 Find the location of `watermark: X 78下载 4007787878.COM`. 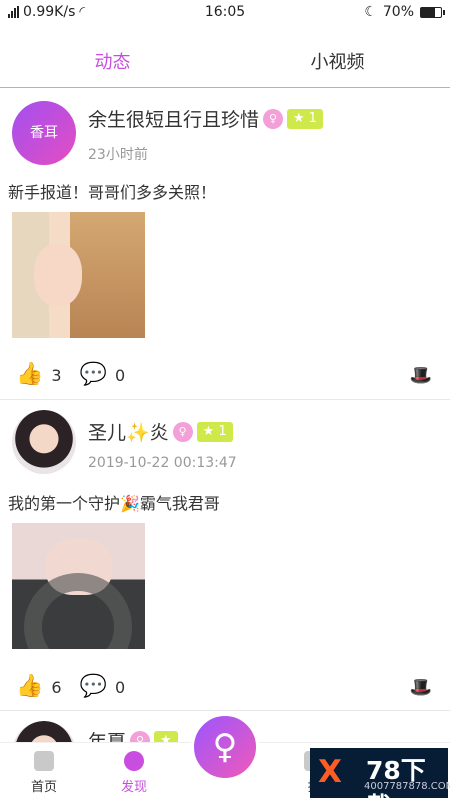

watermark: X 78下载 4007787878.COM is located at coordinates (380, 774).